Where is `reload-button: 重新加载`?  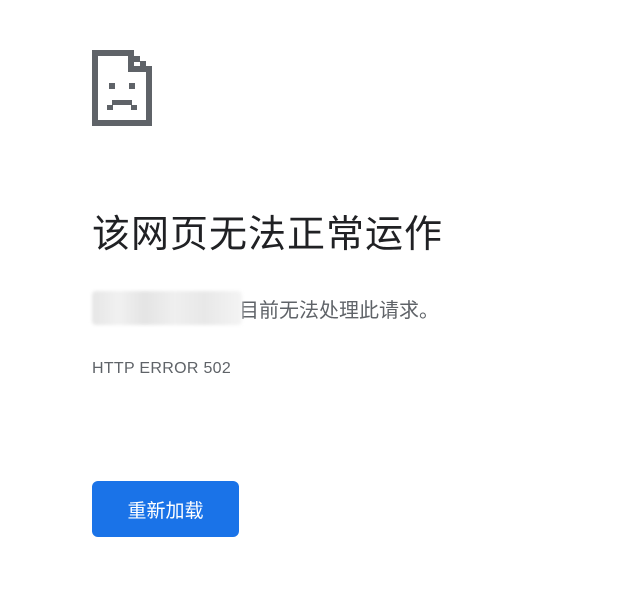
reload-button: 重新加载 is located at coordinates (165, 509).